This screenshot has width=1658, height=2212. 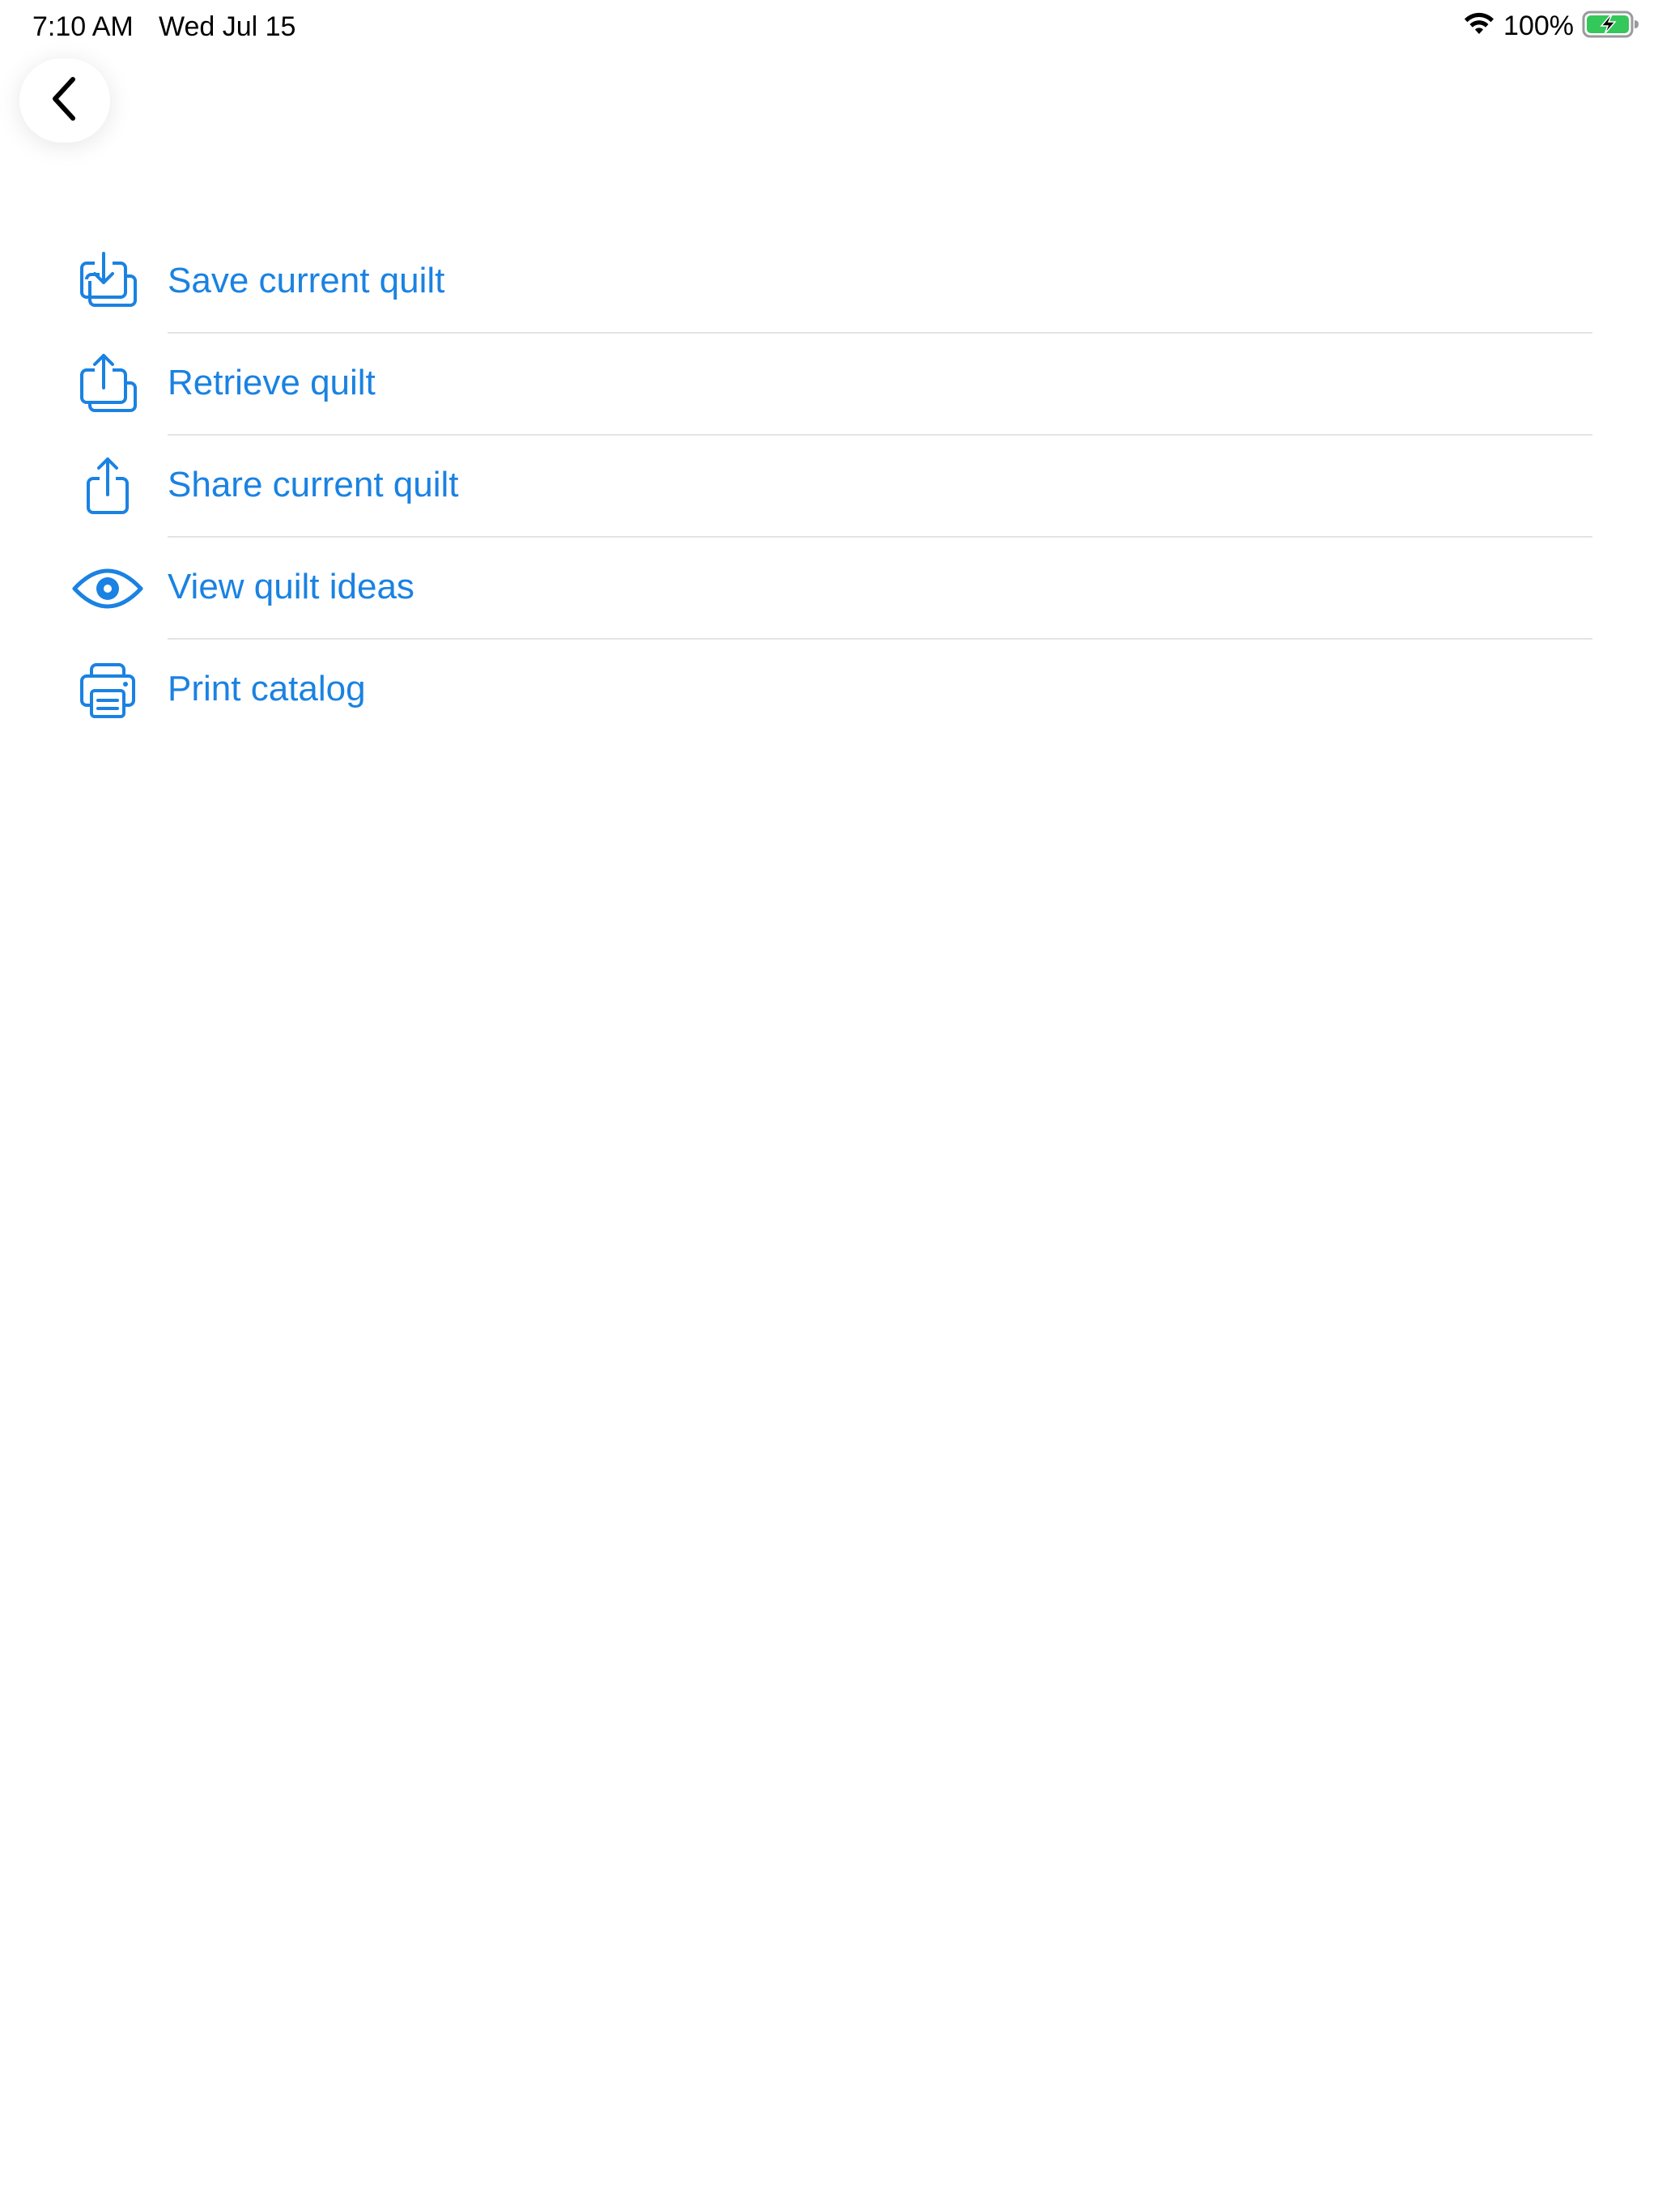 What do you see at coordinates (107, 487) in the screenshot?
I see `share-icon` at bounding box center [107, 487].